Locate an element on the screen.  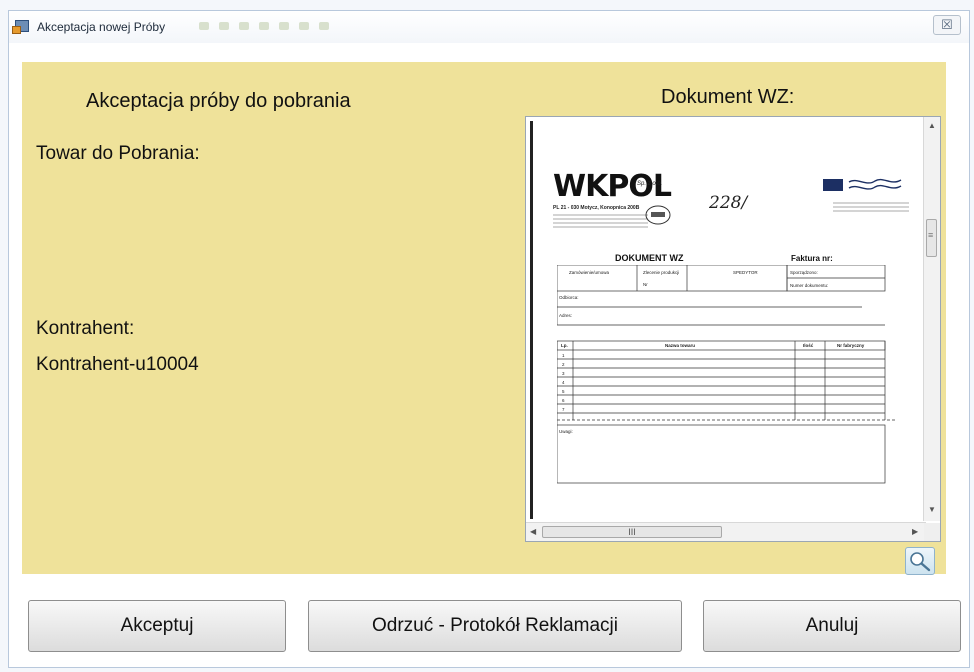
scroll-right-icon: ▶ is located at coordinates (915, 531).